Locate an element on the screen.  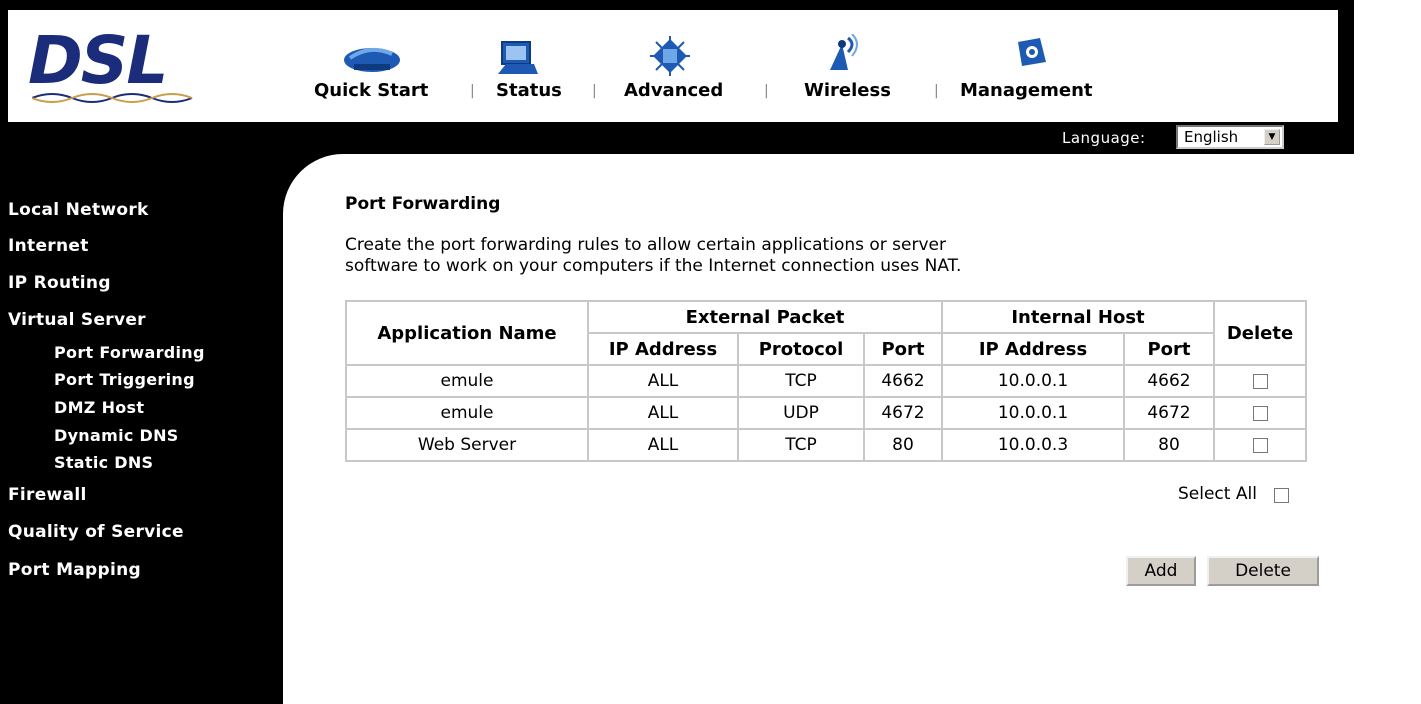
cell-int-port: 4662 is located at coordinates (1169, 381).